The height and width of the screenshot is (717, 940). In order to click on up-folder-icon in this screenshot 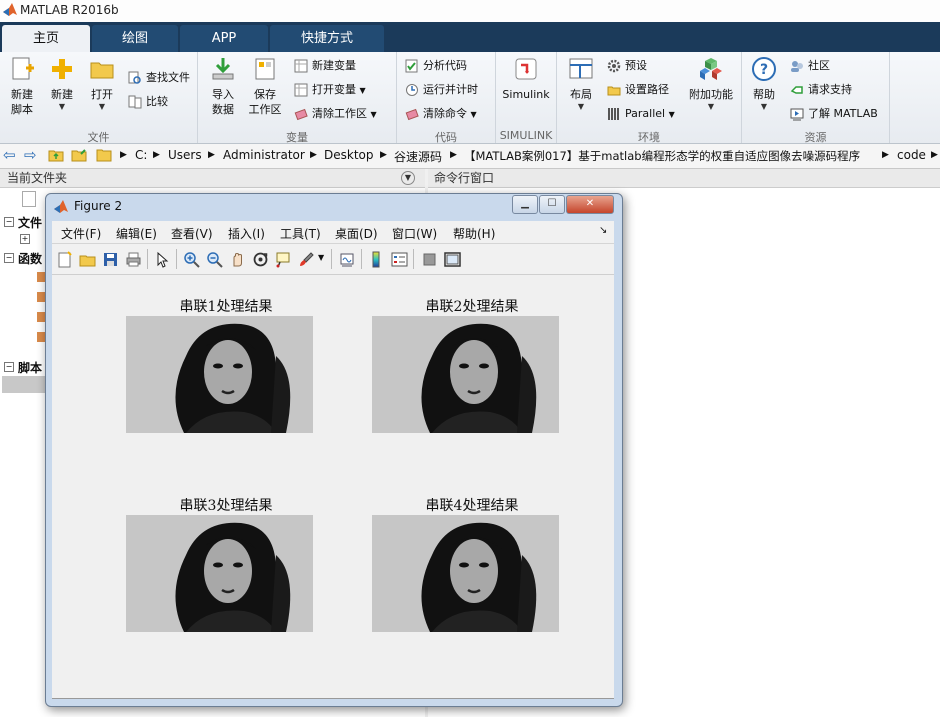, I will do `click(56, 155)`.